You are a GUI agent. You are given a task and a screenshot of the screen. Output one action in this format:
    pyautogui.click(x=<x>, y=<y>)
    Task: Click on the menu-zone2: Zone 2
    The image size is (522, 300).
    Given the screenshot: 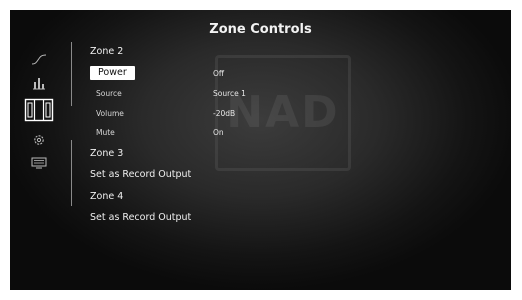 What is the action you would take?
    pyautogui.click(x=106, y=51)
    